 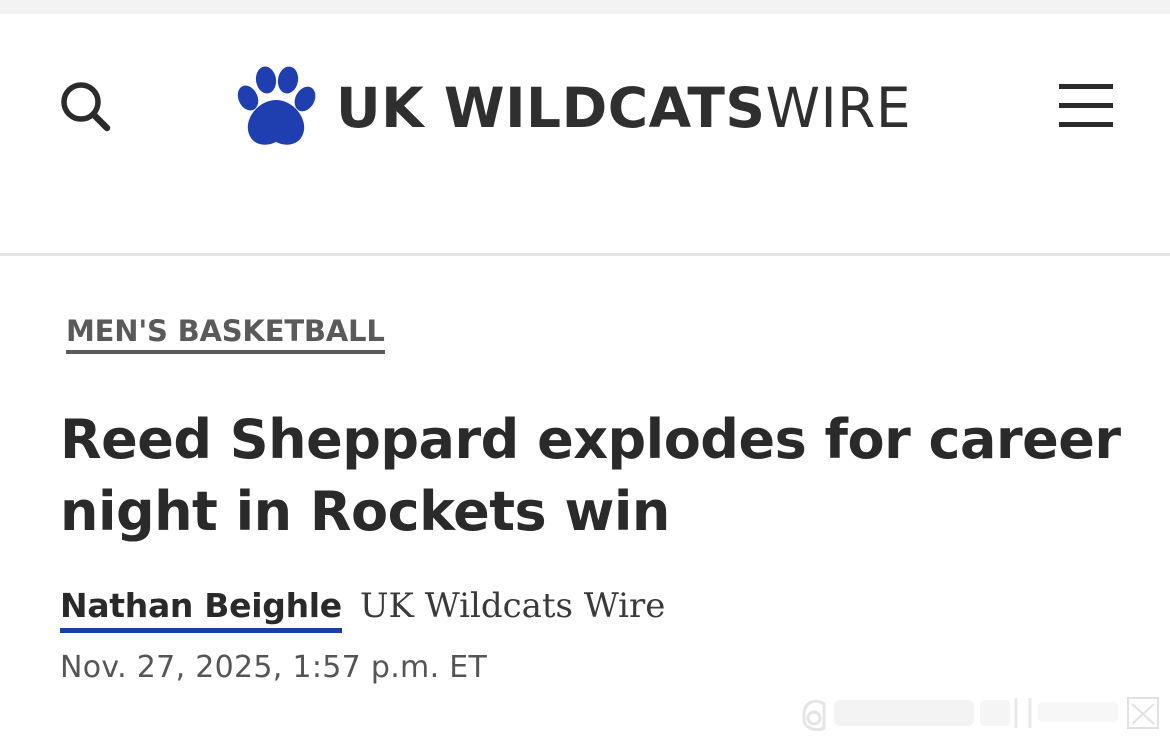 I want to click on search-button, so click(x=86, y=108).